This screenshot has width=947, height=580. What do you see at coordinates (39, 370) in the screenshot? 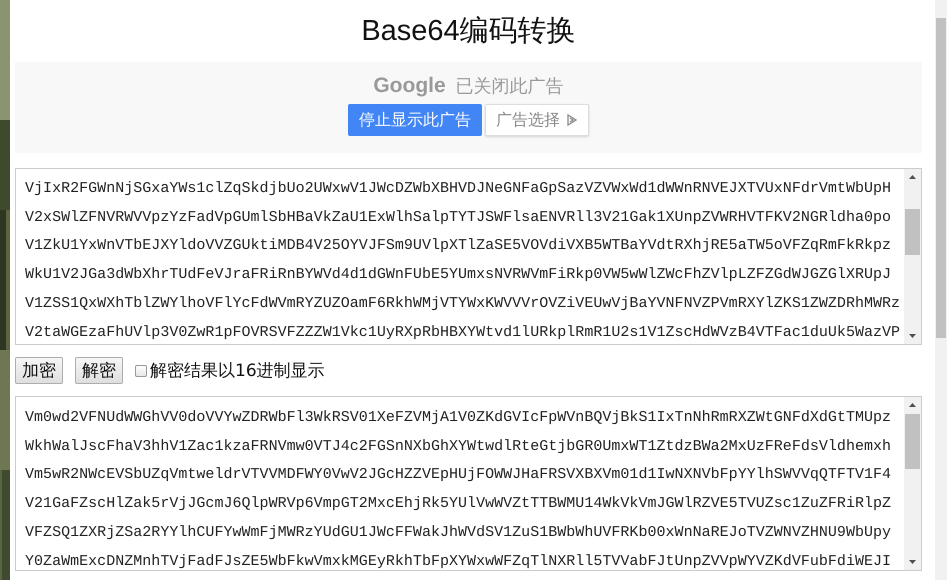
I see `encode-button: 加密` at bounding box center [39, 370].